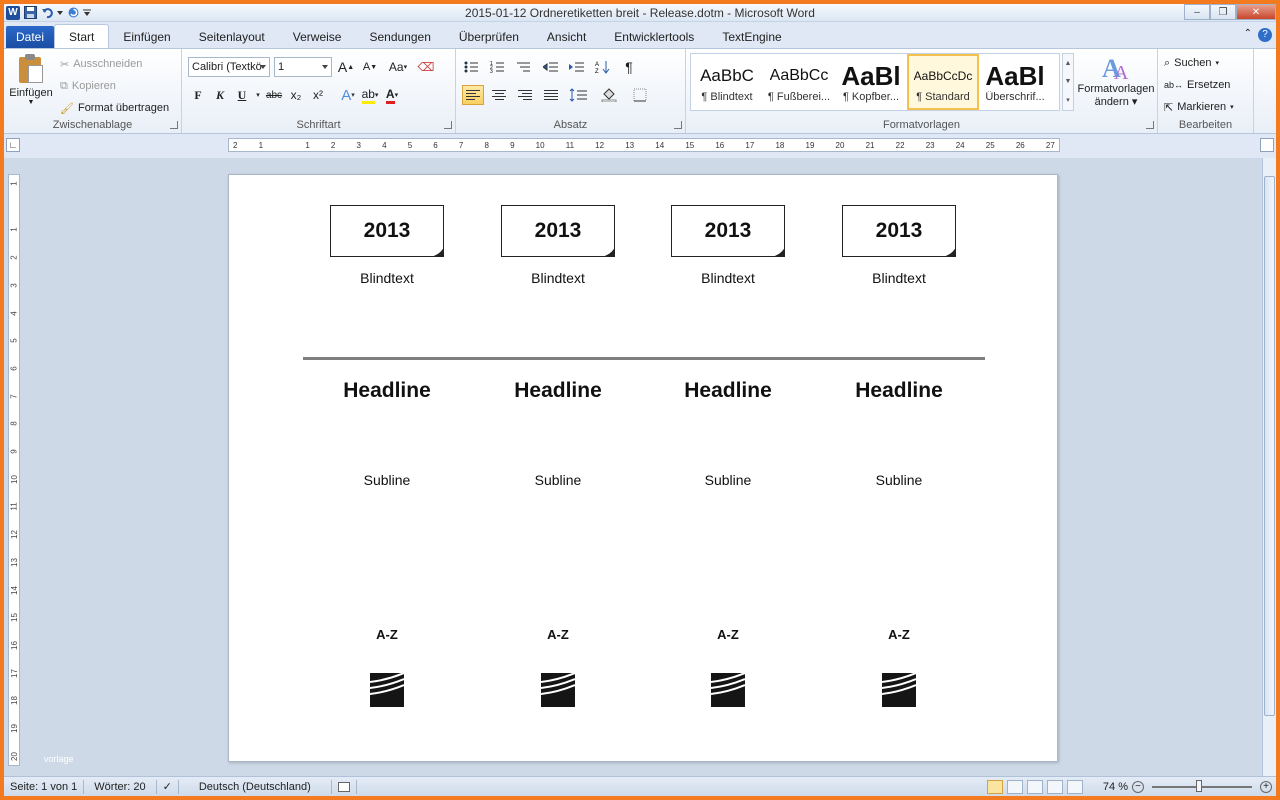 The height and width of the screenshot is (800, 1280). What do you see at coordinates (435, 145) in the screenshot?
I see `ruler-tick-label: 6` at bounding box center [435, 145].